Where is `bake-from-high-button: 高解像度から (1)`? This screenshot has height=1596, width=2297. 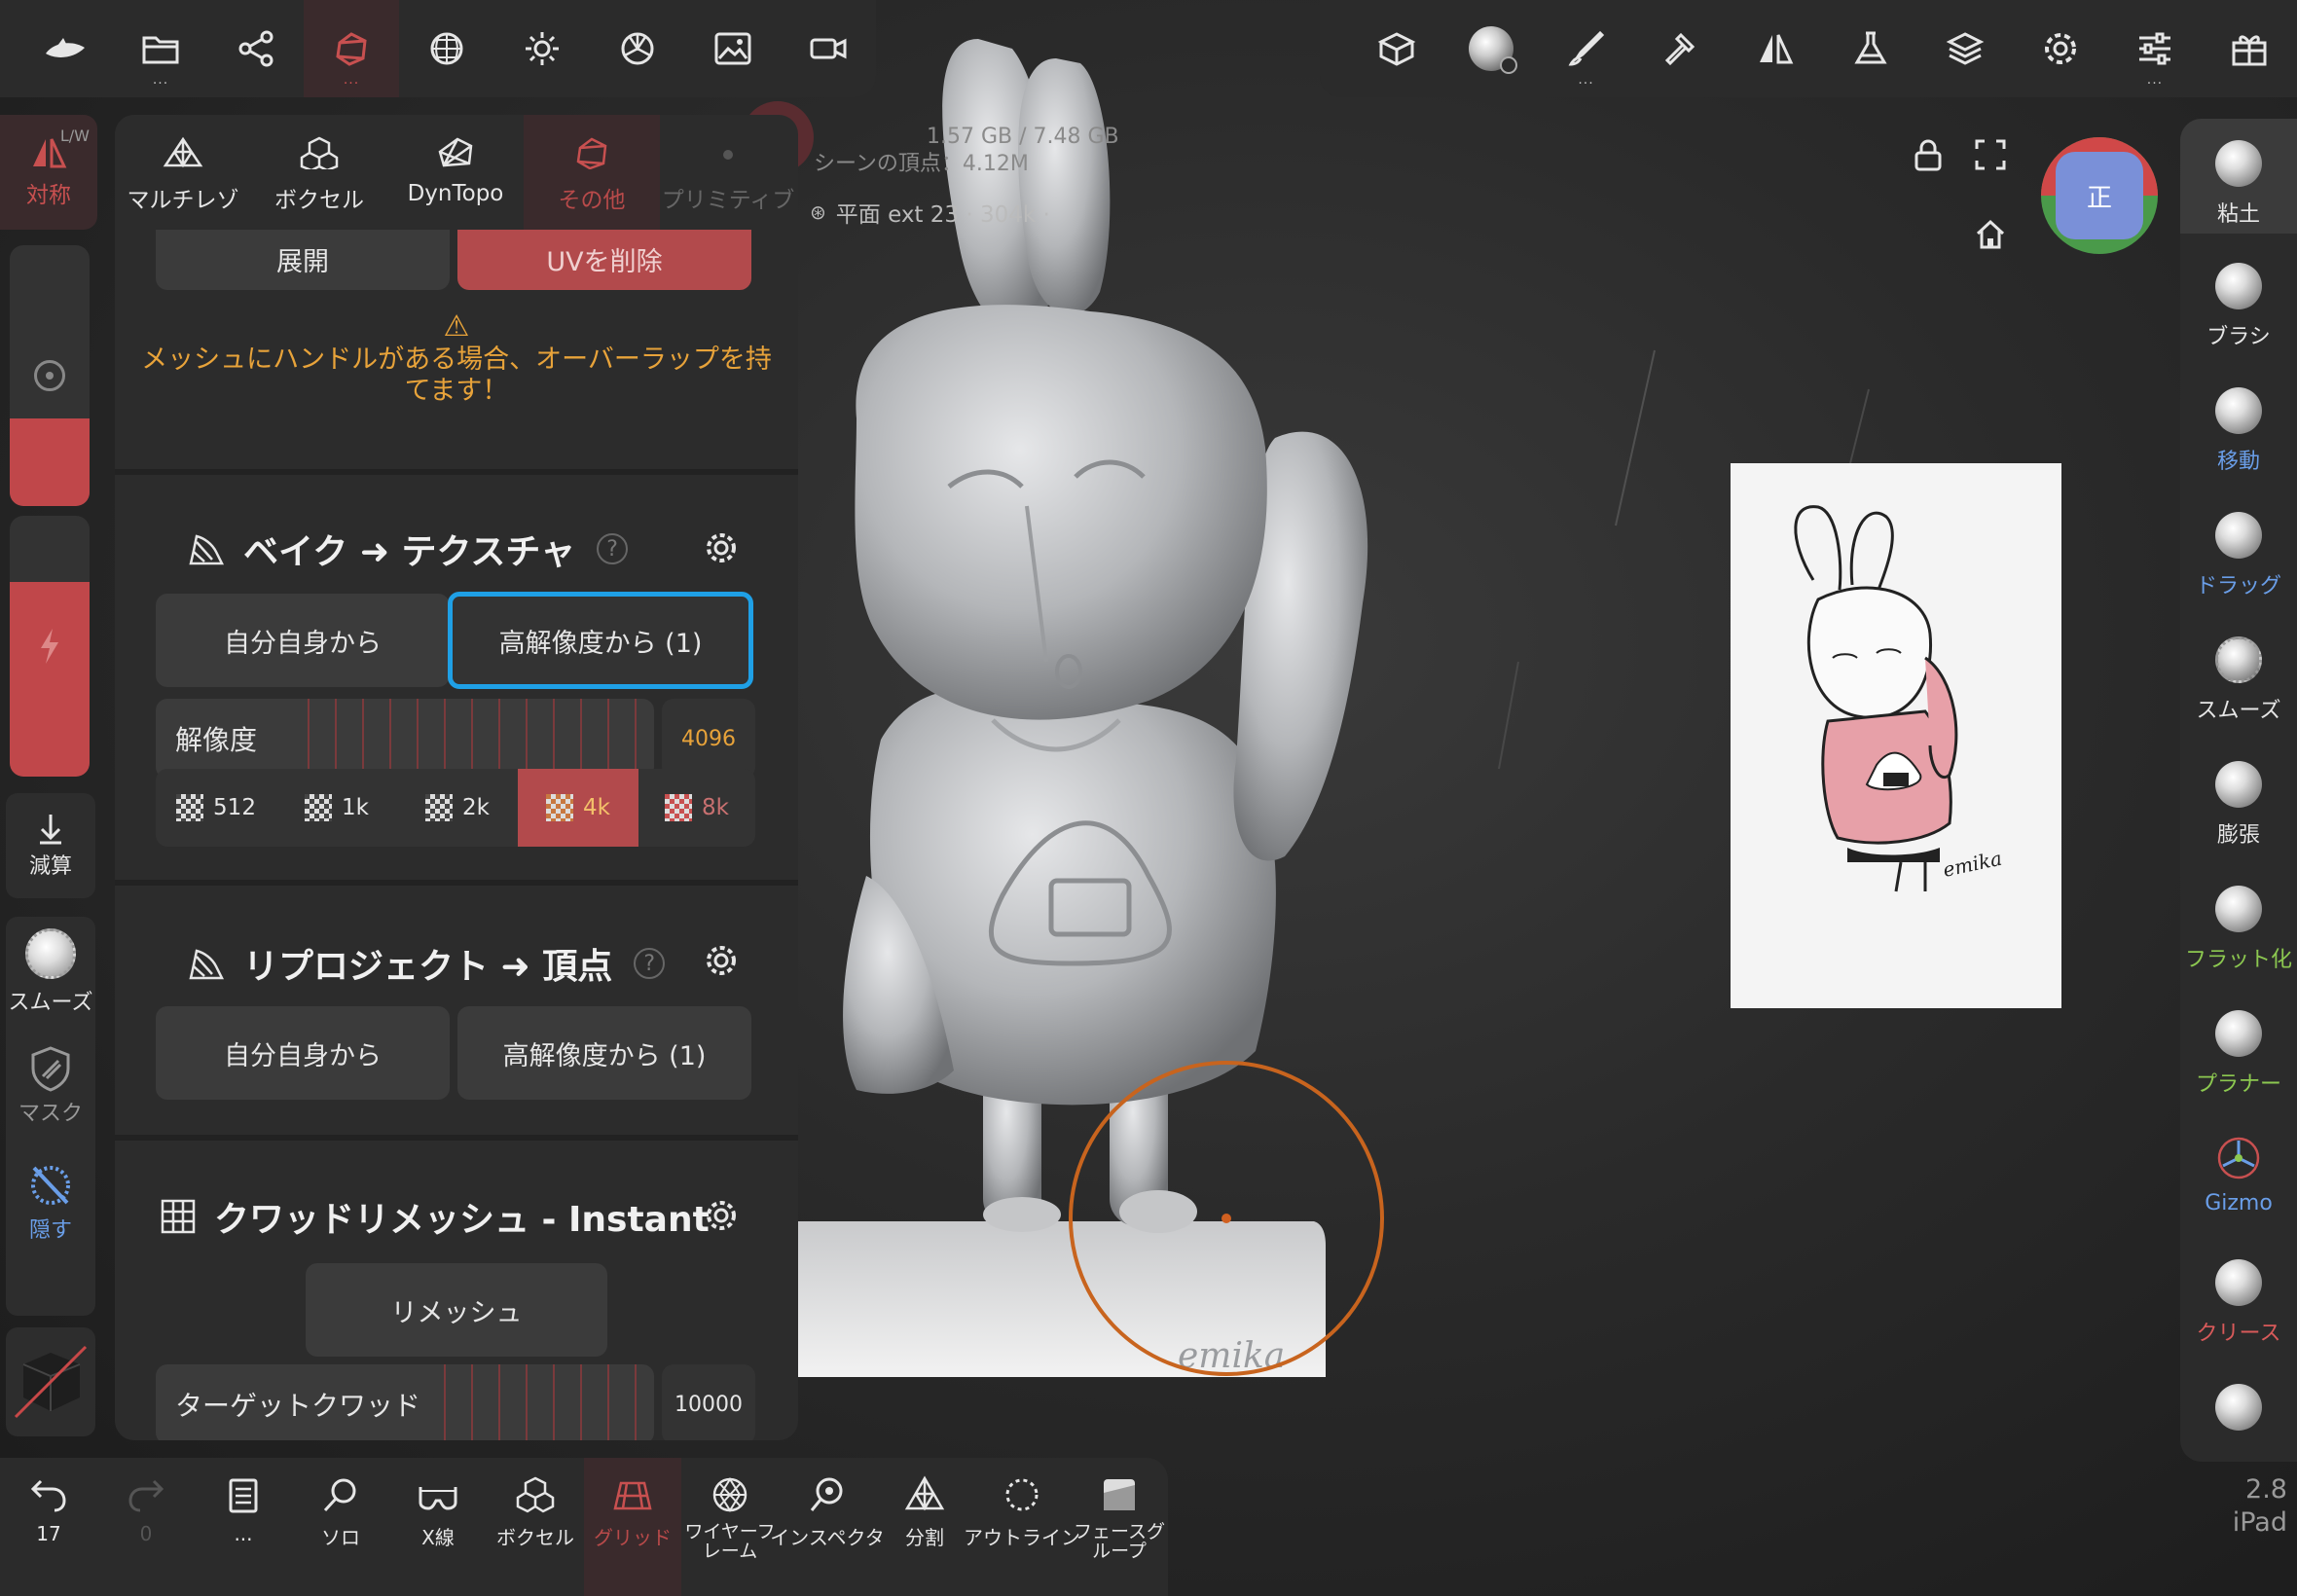 bake-from-high-button: 高解像度から (1) is located at coordinates (600, 641).